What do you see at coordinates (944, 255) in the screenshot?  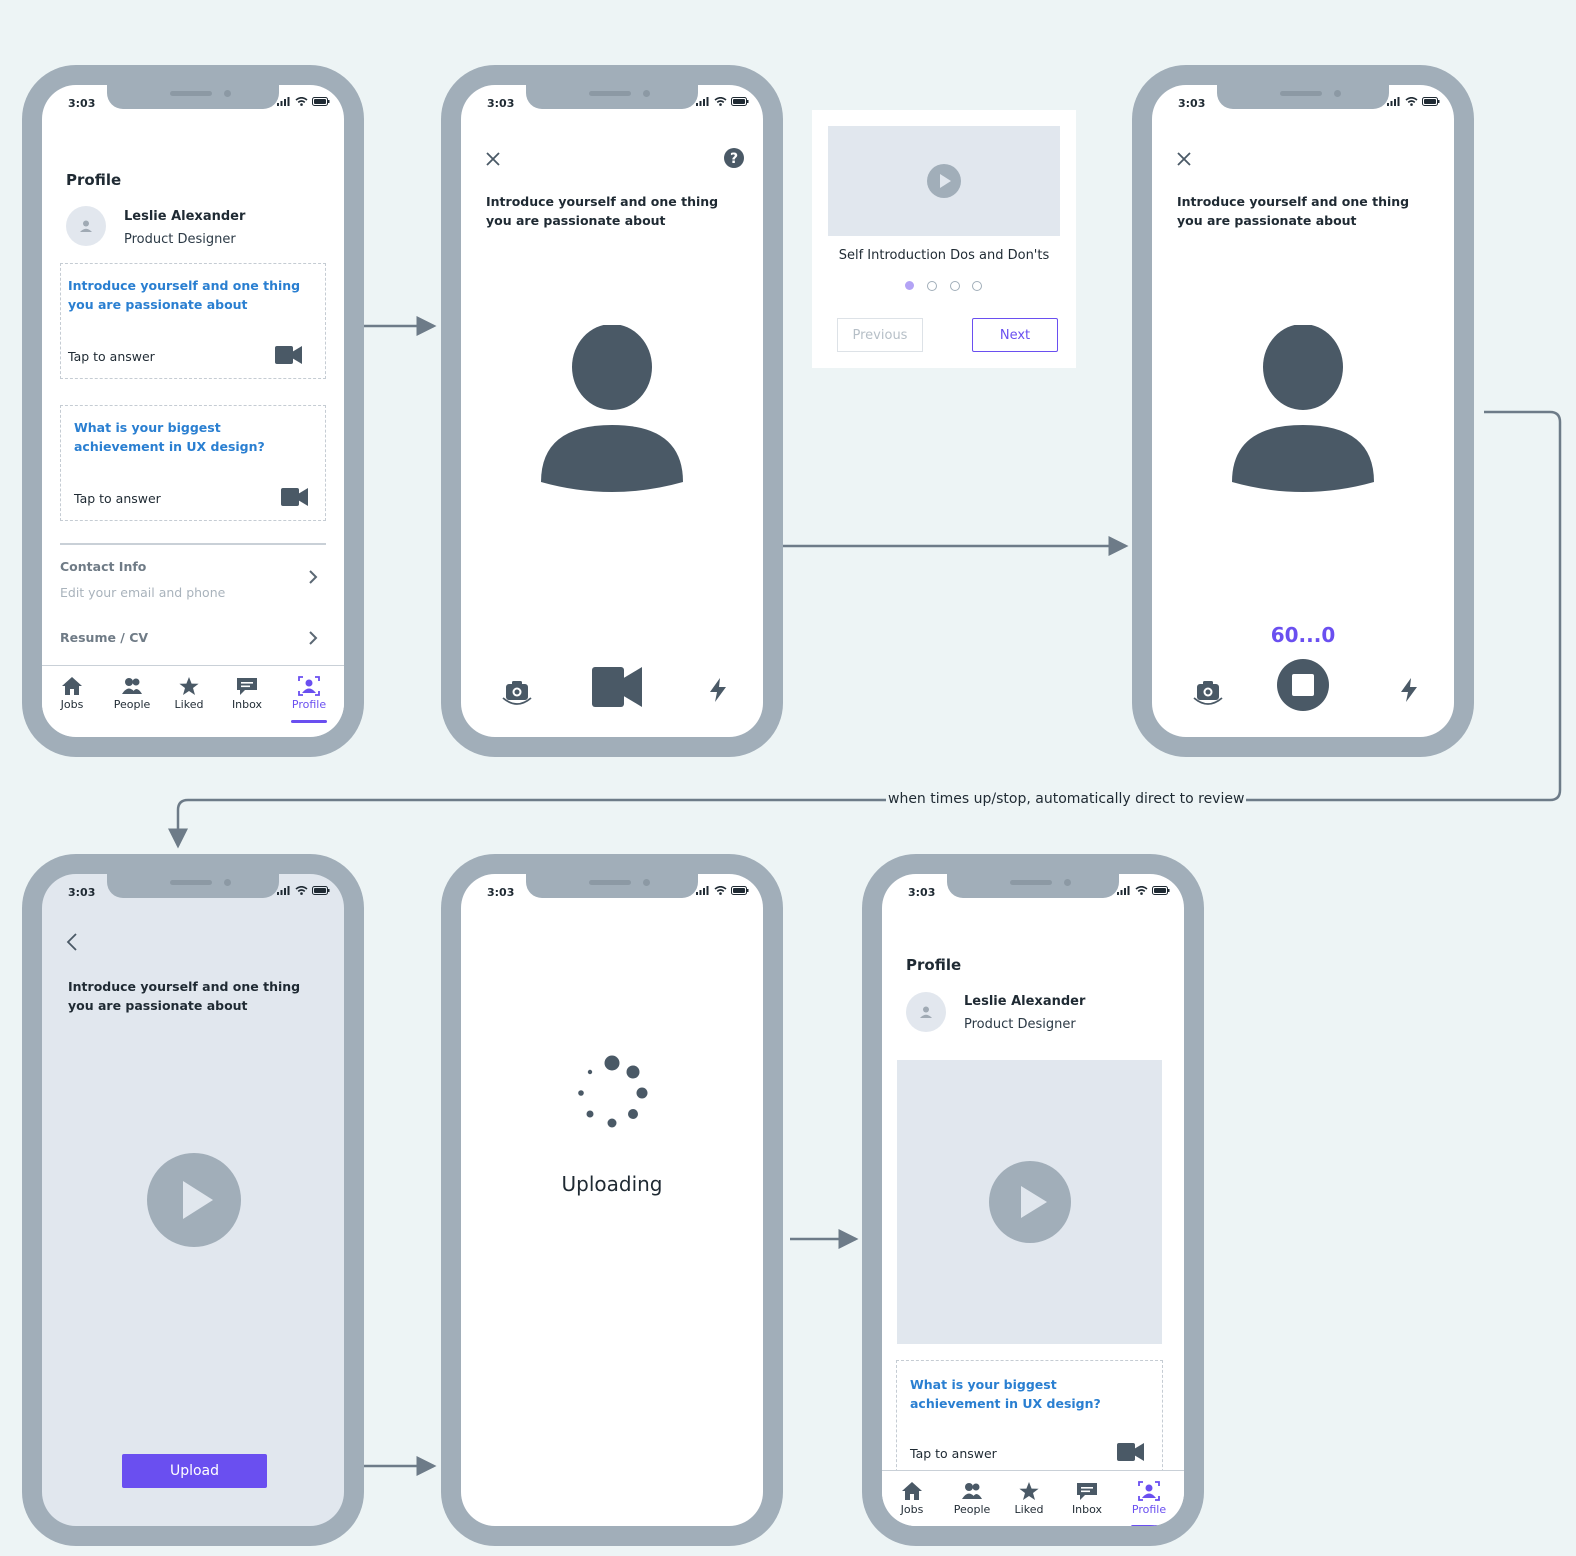 I see `tips-caption: Self Introduction Dos and Don'ts` at bounding box center [944, 255].